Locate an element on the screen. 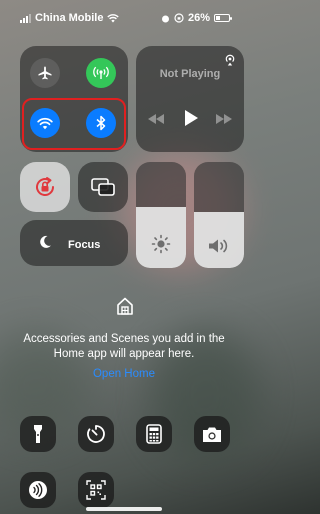 This screenshot has width=320, height=514. airplay-audio-icon is located at coordinates (230, 60).